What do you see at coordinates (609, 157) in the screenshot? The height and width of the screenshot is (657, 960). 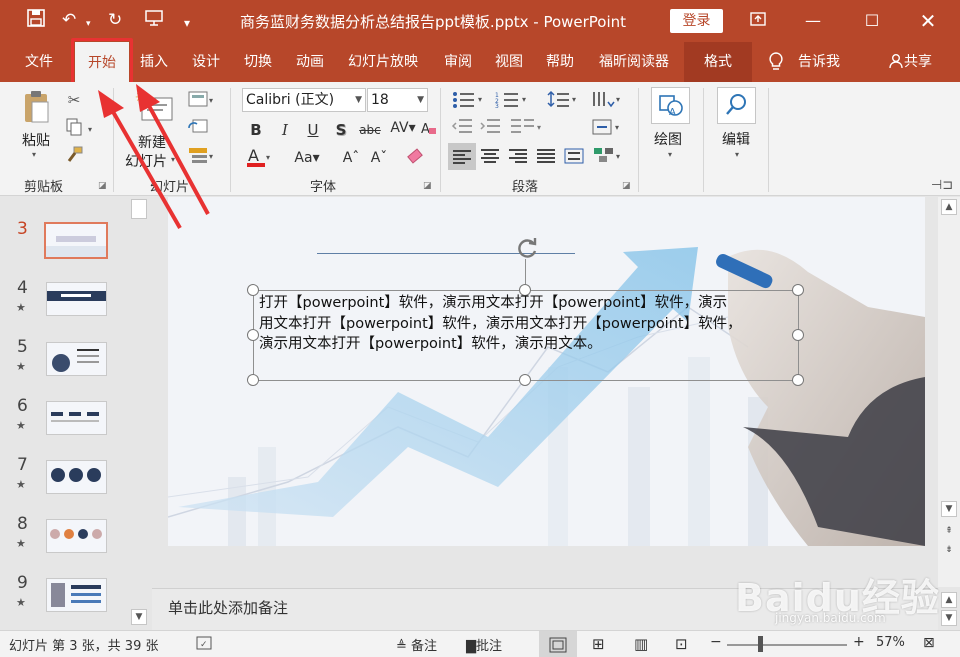 I see `smartart-icon: ▾` at bounding box center [609, 157].